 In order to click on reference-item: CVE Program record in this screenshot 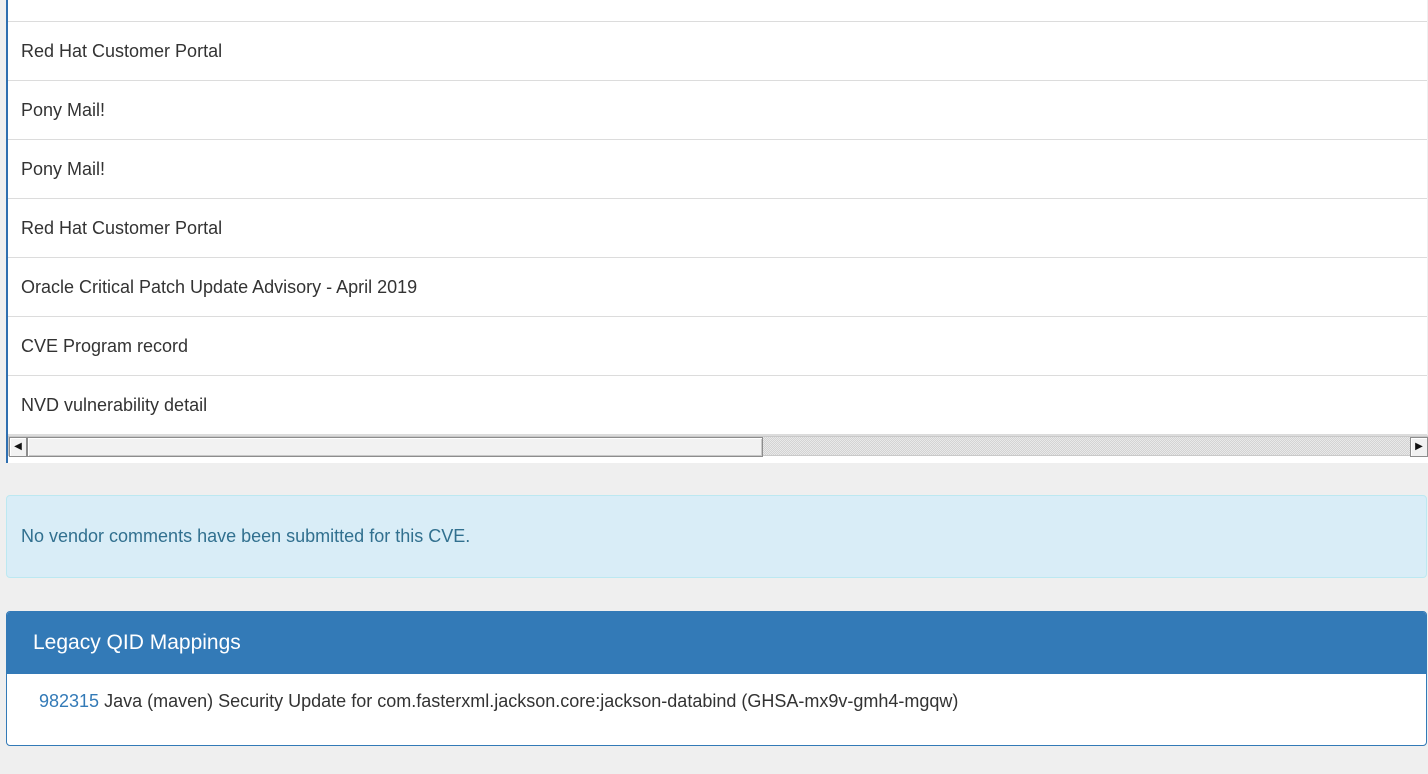, I will do `click(717, 346)`.